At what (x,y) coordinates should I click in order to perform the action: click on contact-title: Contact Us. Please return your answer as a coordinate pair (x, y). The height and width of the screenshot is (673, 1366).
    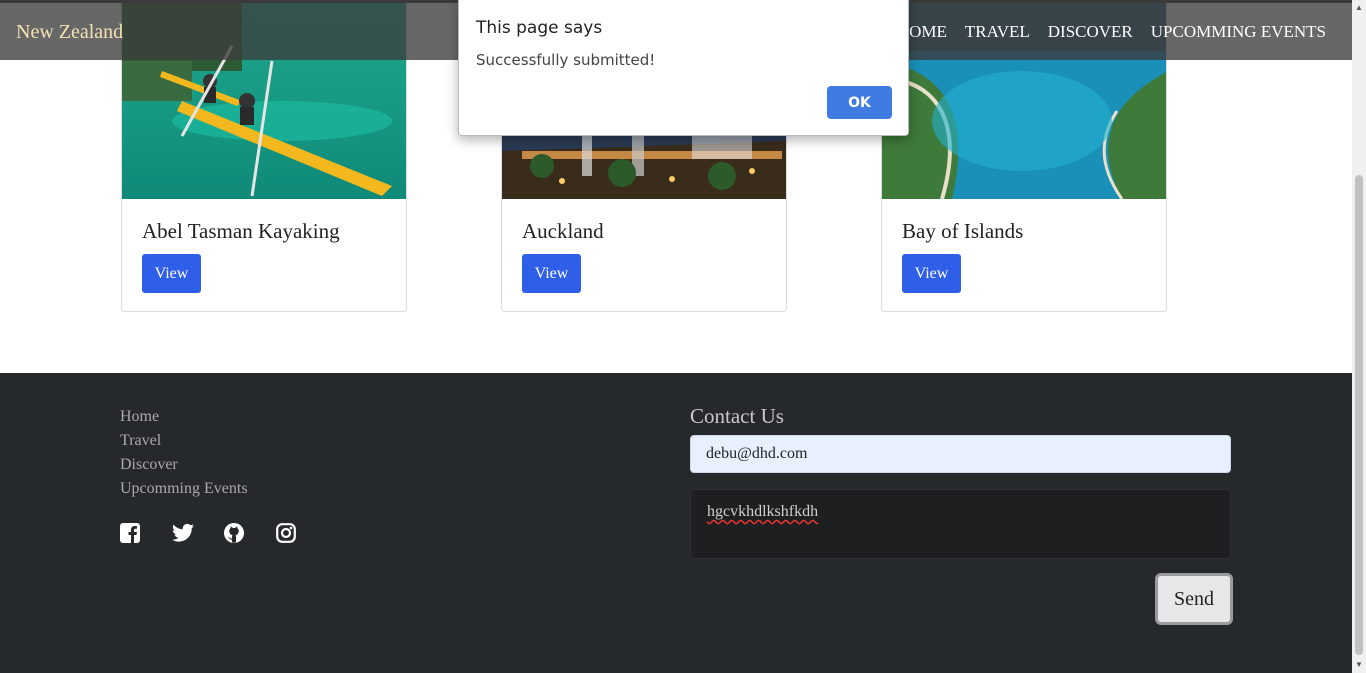
    Looking at the image, I should click on (737, 416).